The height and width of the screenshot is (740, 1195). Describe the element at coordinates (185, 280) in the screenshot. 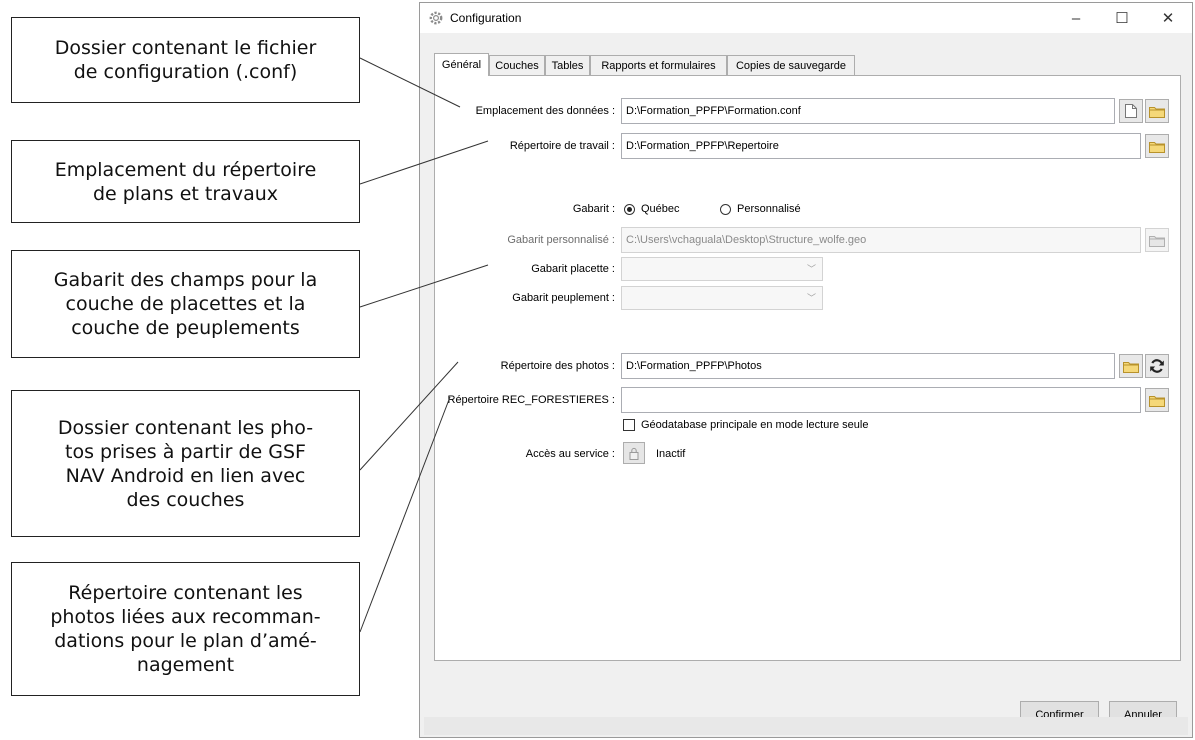

I see `callout-line: Gabarit des champs pour la` at that location.